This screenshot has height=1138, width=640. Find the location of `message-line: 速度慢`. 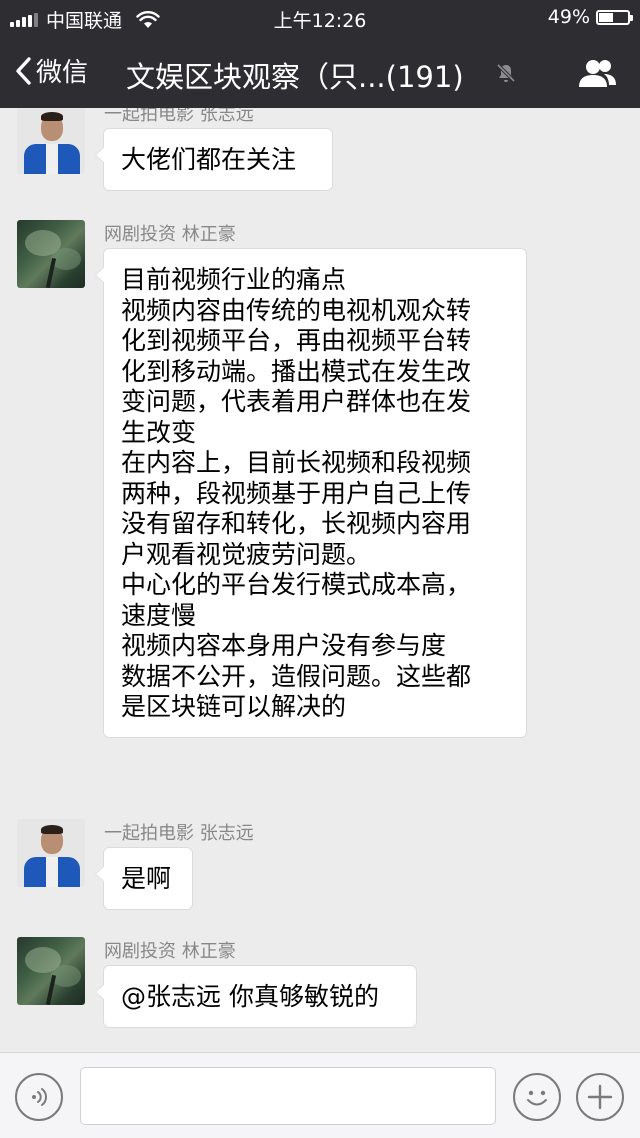

message-line: 速度慢 is located at coordinates (159, 615).